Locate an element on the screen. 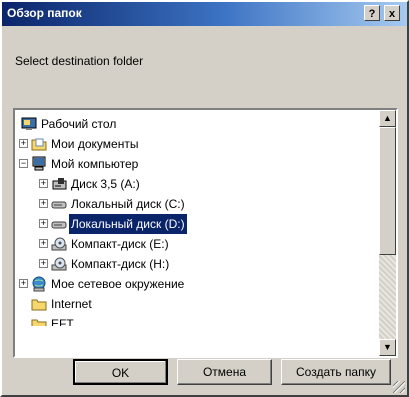 The image size is (409, 397). tree-item-drive-a: + Диск 3,5 (A:) is located at coordinates (209, 184).